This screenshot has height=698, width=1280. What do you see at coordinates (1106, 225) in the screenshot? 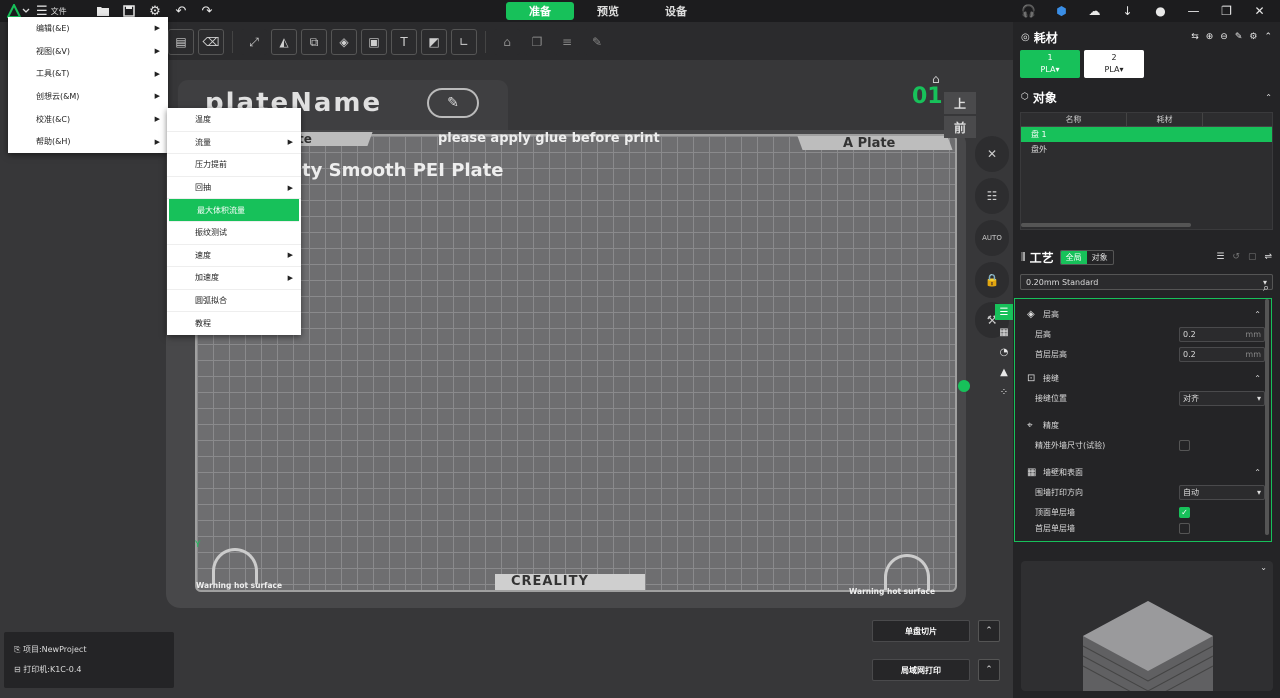
I see `object-list-scrollbar` at bounding box center [1106, 225].